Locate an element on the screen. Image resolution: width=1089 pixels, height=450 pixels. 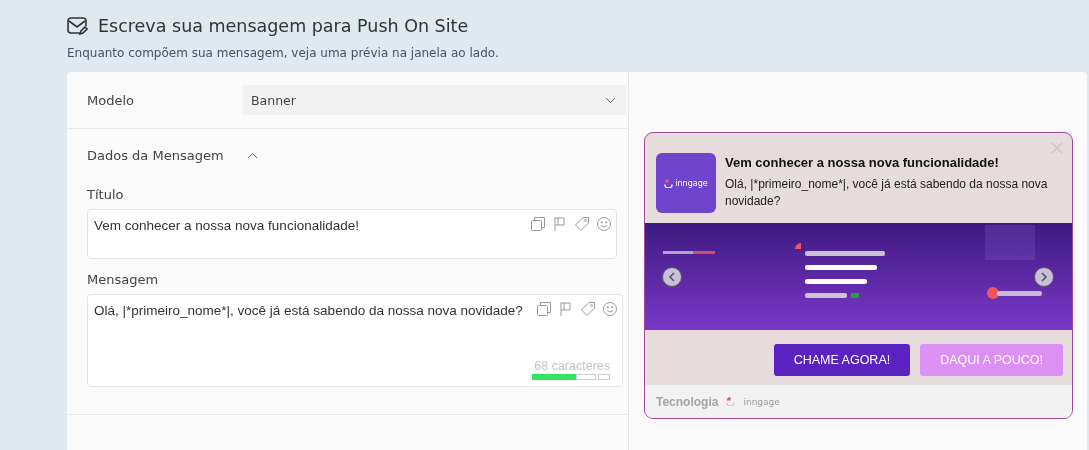
page-subtitle: Enquanto compõem sua mensagem, veja uma prévia na janela ao lado. is located at coordinates (283, 53).